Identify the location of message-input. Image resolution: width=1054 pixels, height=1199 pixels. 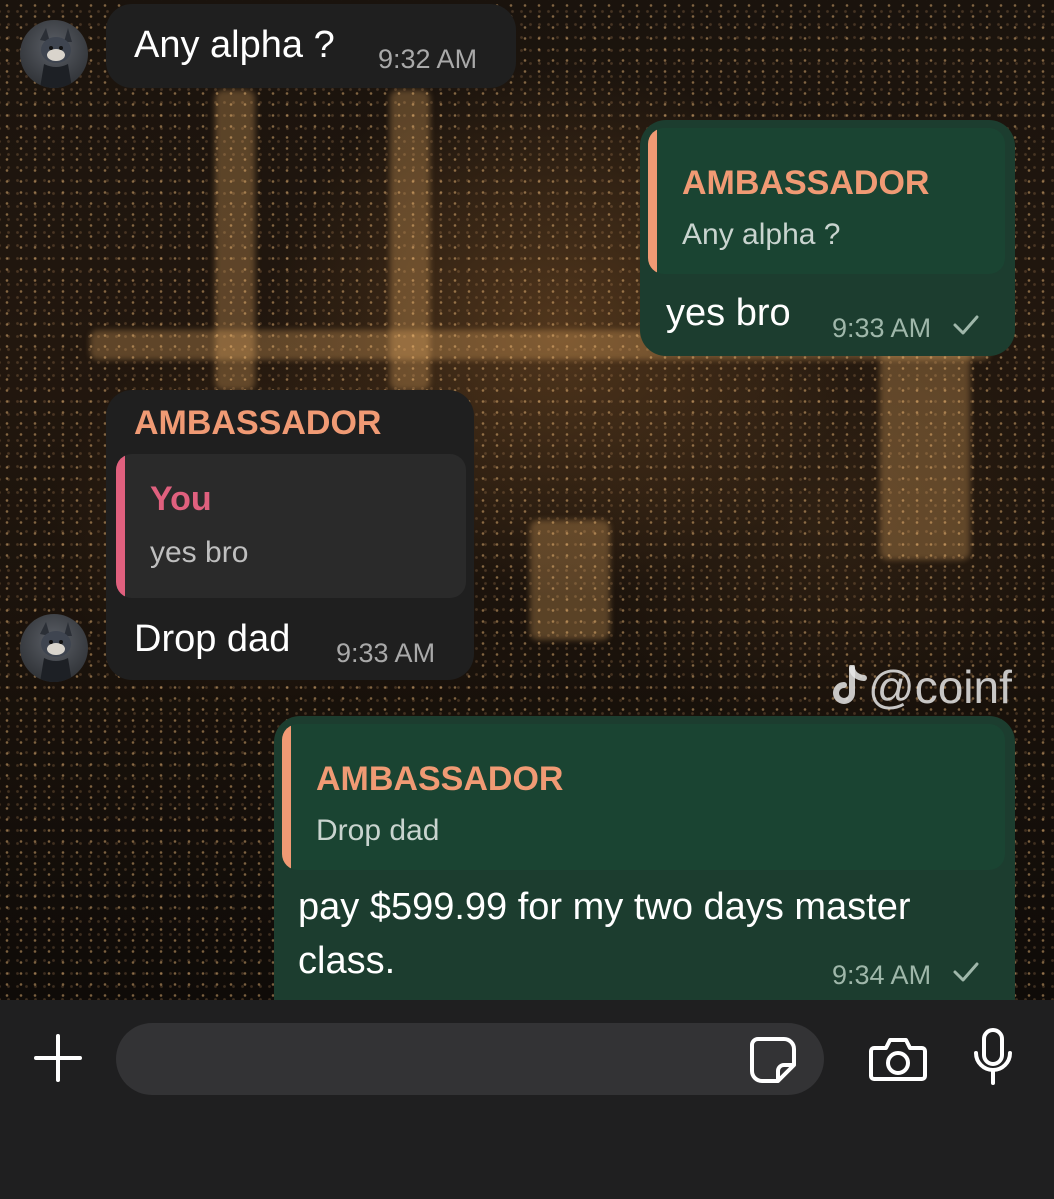
(470, 1059).